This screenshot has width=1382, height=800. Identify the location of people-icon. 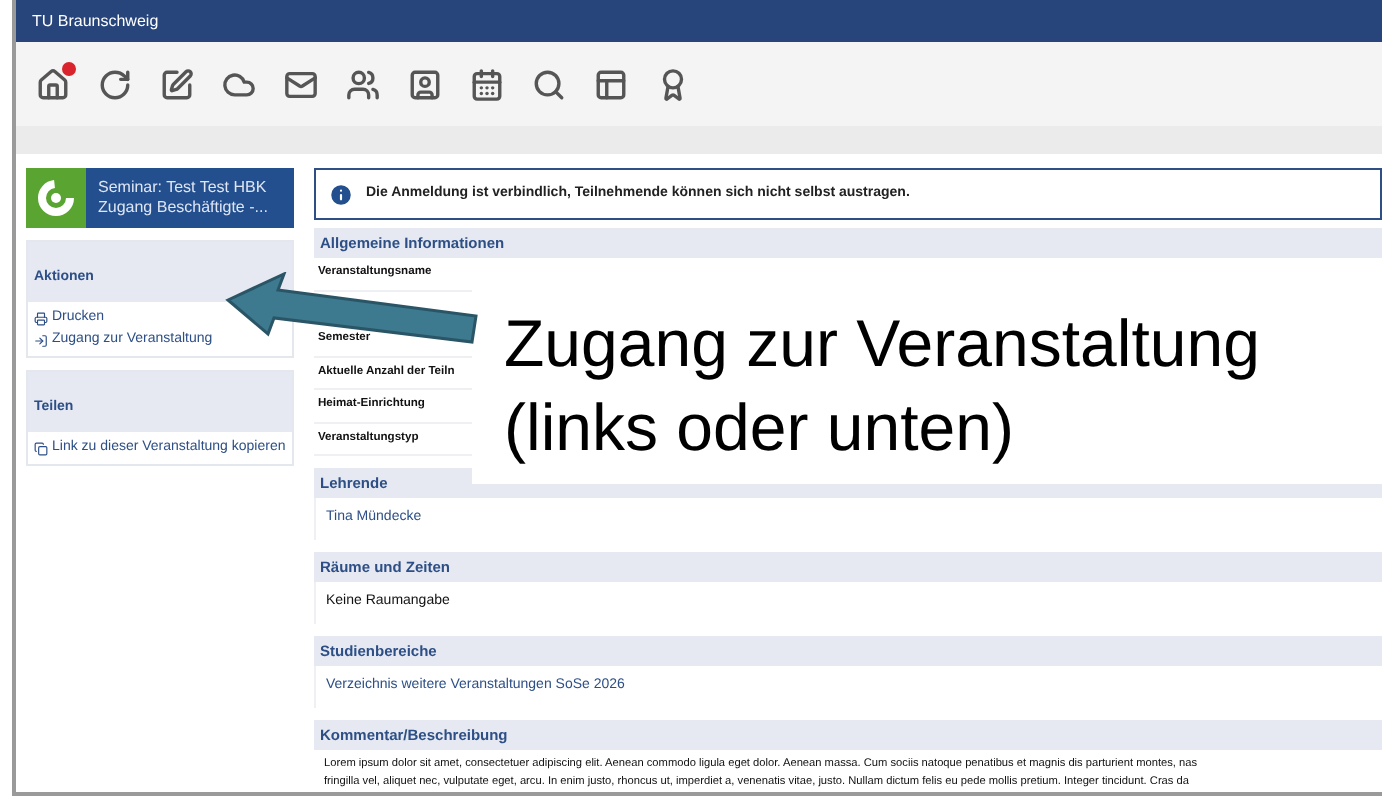
(363, 84).